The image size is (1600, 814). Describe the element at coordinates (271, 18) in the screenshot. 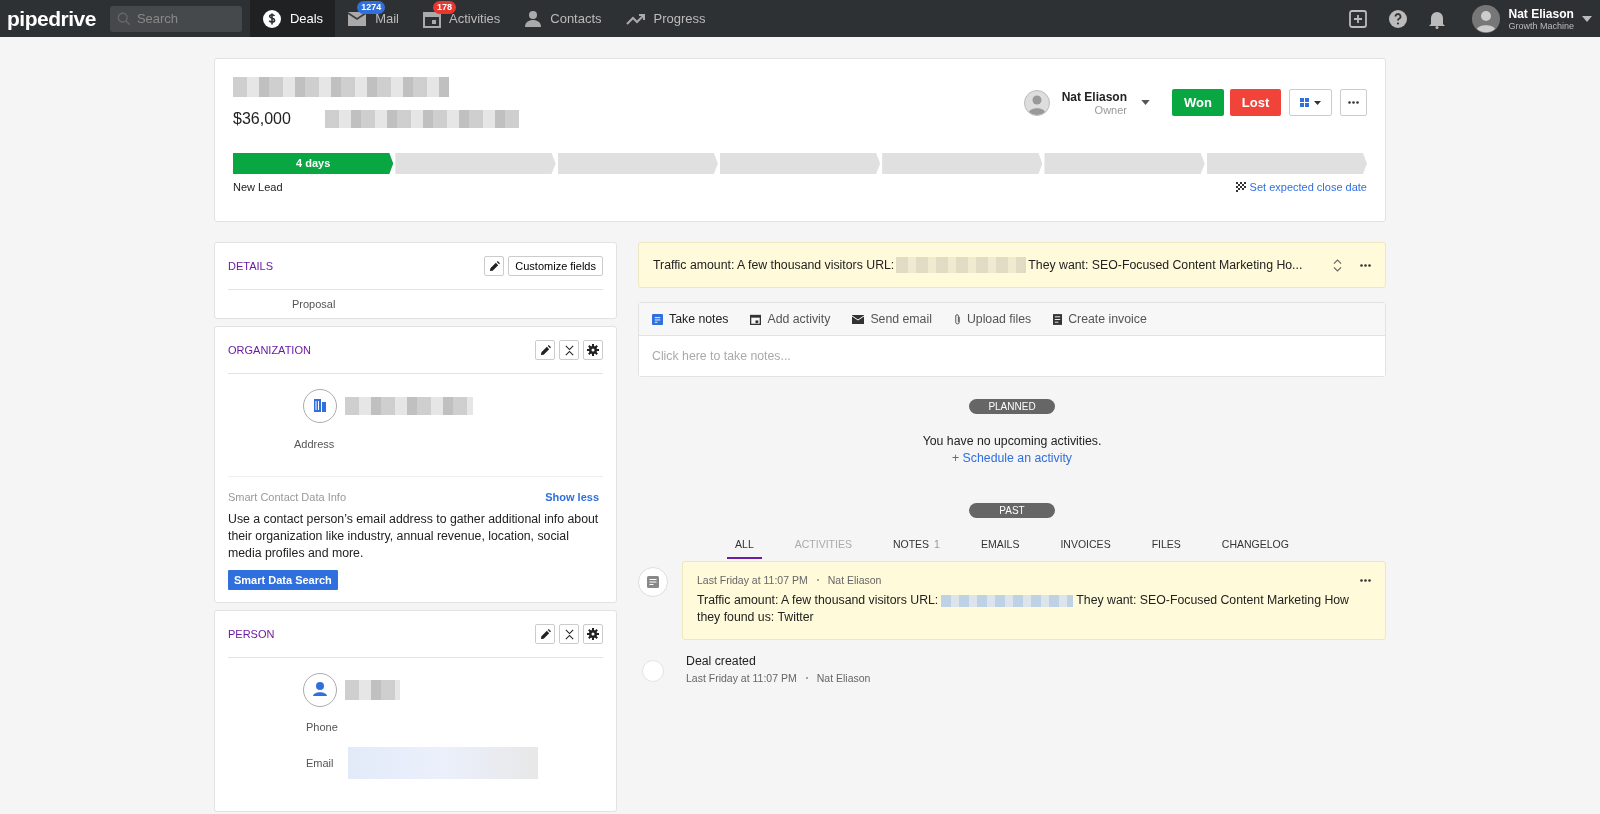

I see `dollar-icon` at that location.